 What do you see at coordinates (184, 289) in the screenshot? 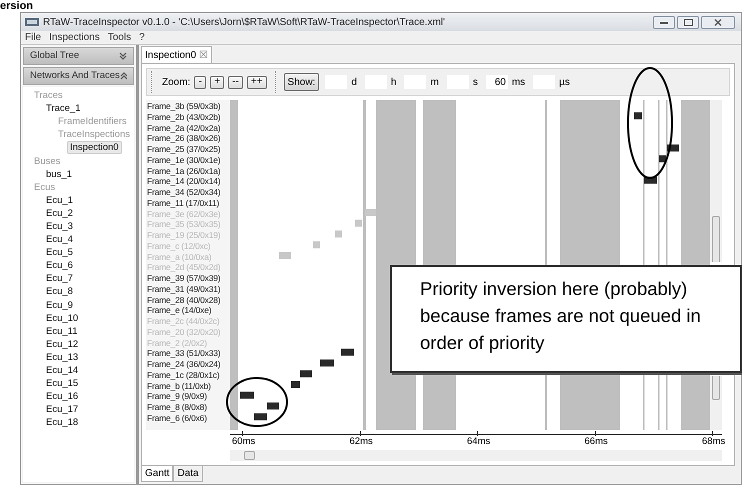
I see `frame-label: Frame_31 (49/0x31)` at bounding box center [184, 289].